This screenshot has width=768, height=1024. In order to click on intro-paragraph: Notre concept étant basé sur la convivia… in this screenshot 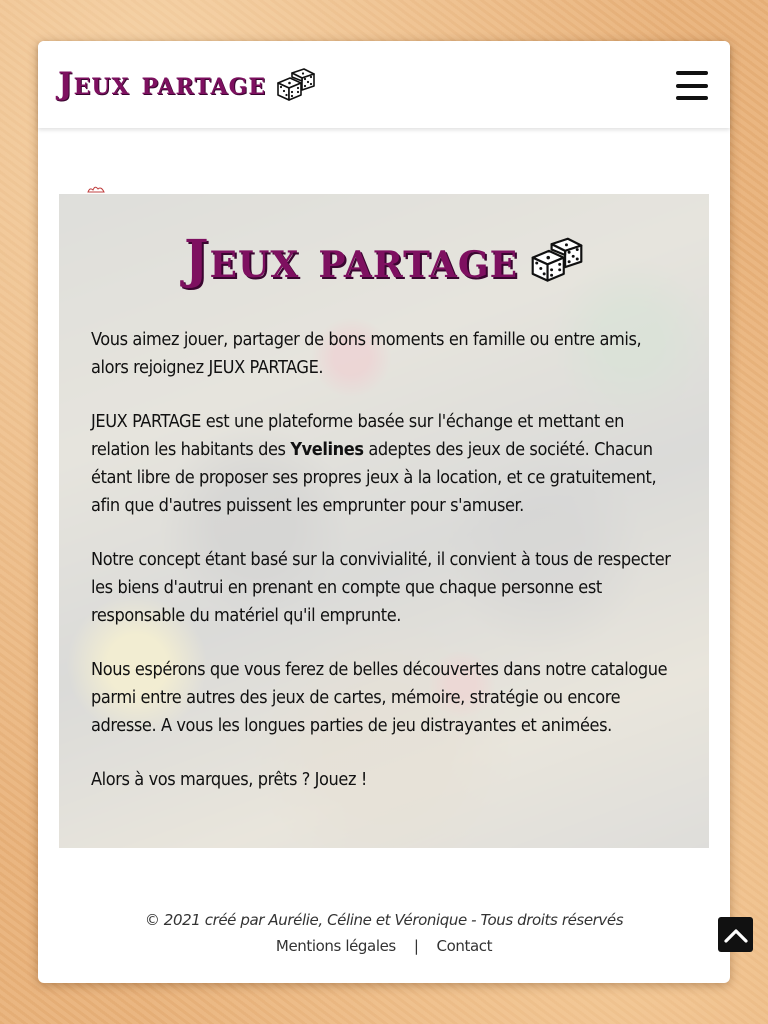, I will do `click(381, 587)`.